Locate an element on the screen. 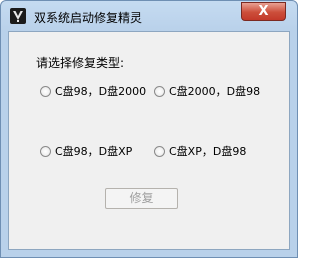 This screenshot has width=320, height=258. prompt-label: 请选择修复类型: is located at coordinates (80, 63).